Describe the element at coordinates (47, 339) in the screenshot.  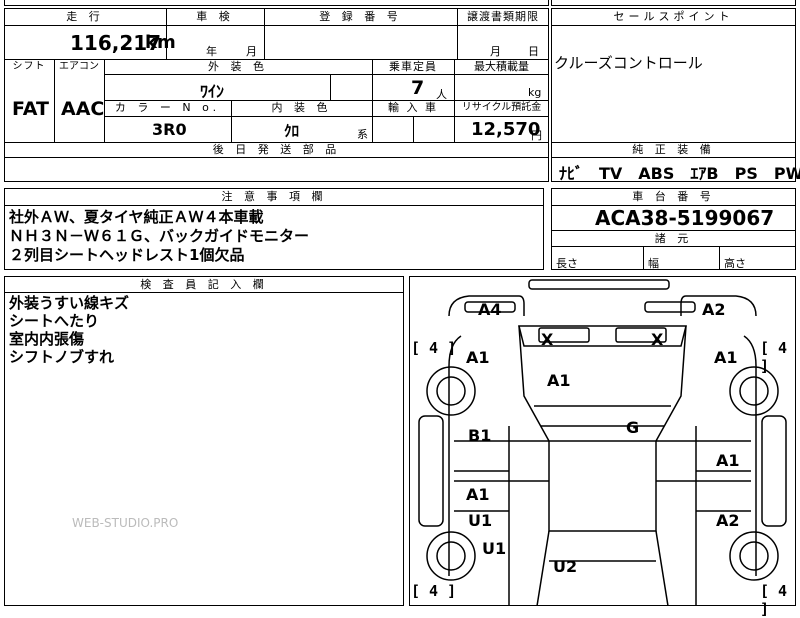
I see `inspector-line: 室内内張傷` at that location.